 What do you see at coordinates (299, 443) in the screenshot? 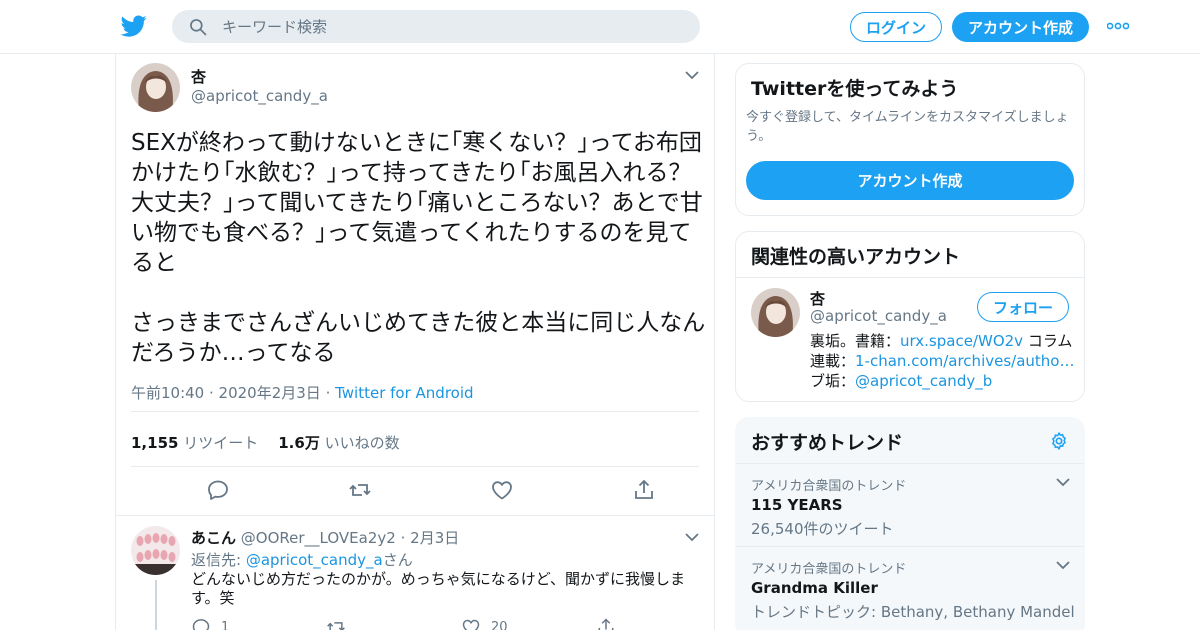
I see `like-count: 1.6万` at bounding box center [299, 443].